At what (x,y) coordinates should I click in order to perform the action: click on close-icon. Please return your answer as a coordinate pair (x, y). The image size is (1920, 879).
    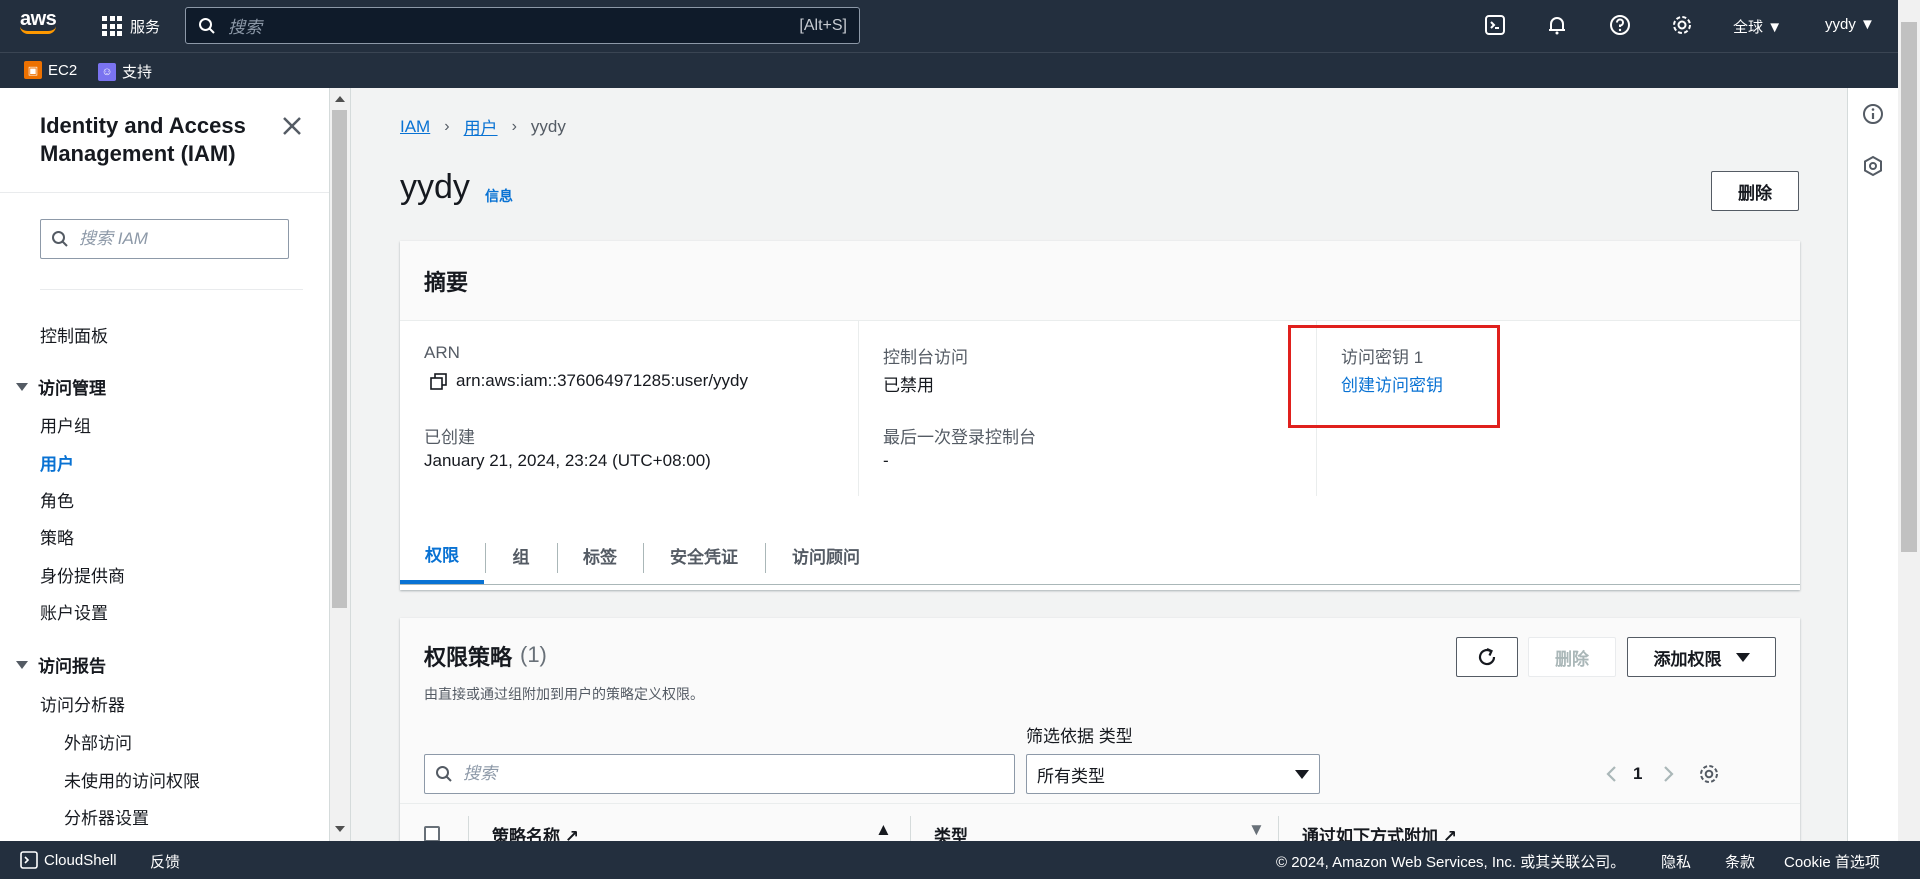
    Looking at the image, I should click on (292, 126).